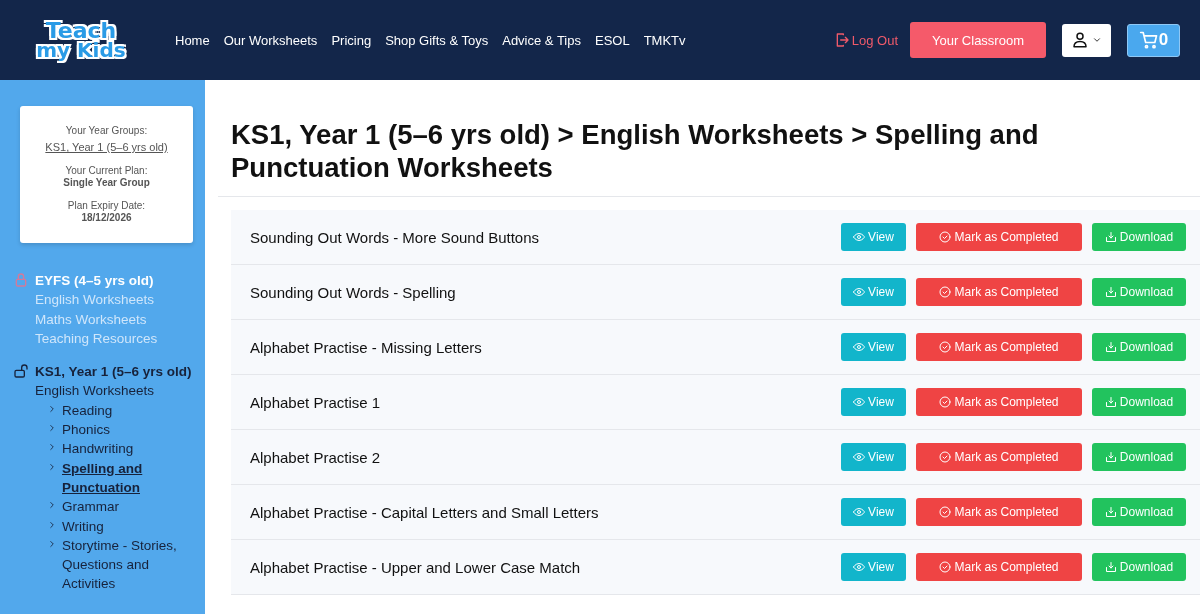 This screenshot has height=614, width=1200. I want to click on caret-icon, so click(1097, 40).